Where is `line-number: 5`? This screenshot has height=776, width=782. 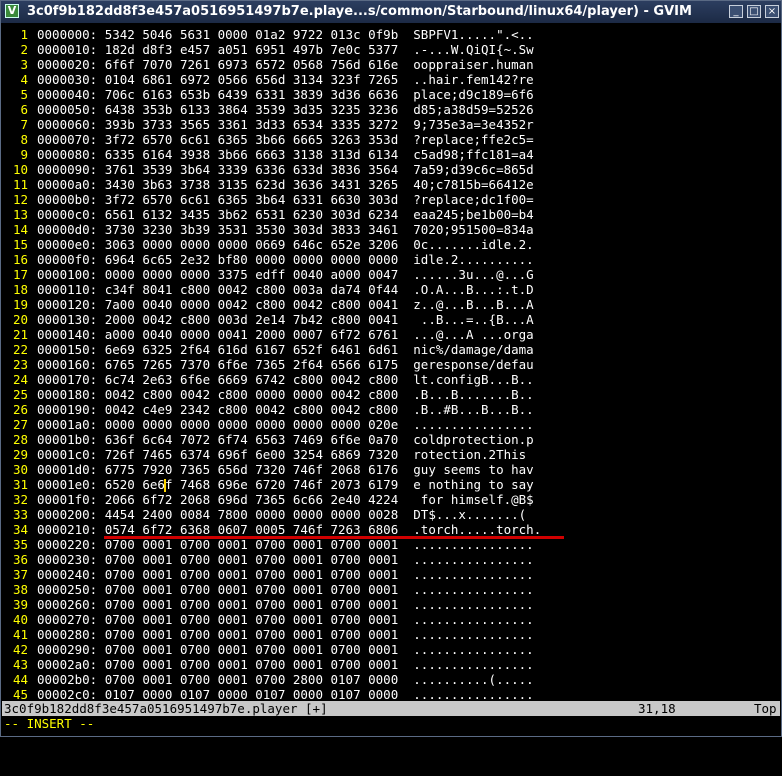 line-number: 5 is located at coordinates (24, 94).